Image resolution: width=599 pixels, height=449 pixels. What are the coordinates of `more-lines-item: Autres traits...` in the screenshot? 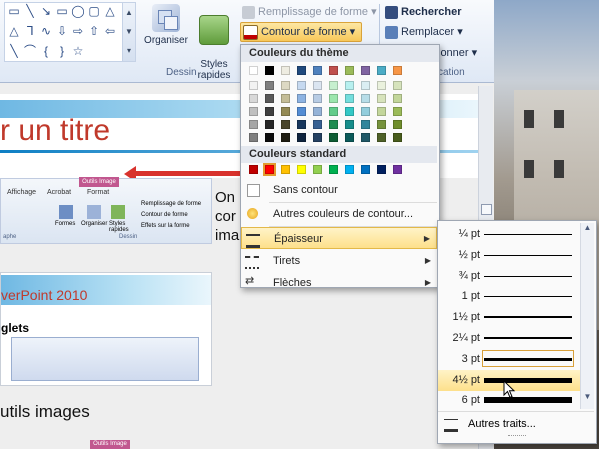 It's located at (516, 424).